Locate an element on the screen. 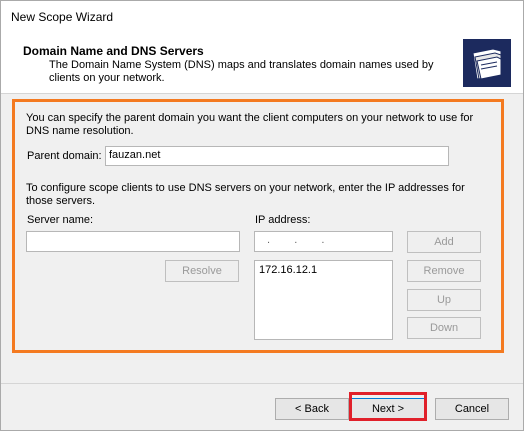  parent-domain-input: fauzan.net is located at coordinates (277, 156).